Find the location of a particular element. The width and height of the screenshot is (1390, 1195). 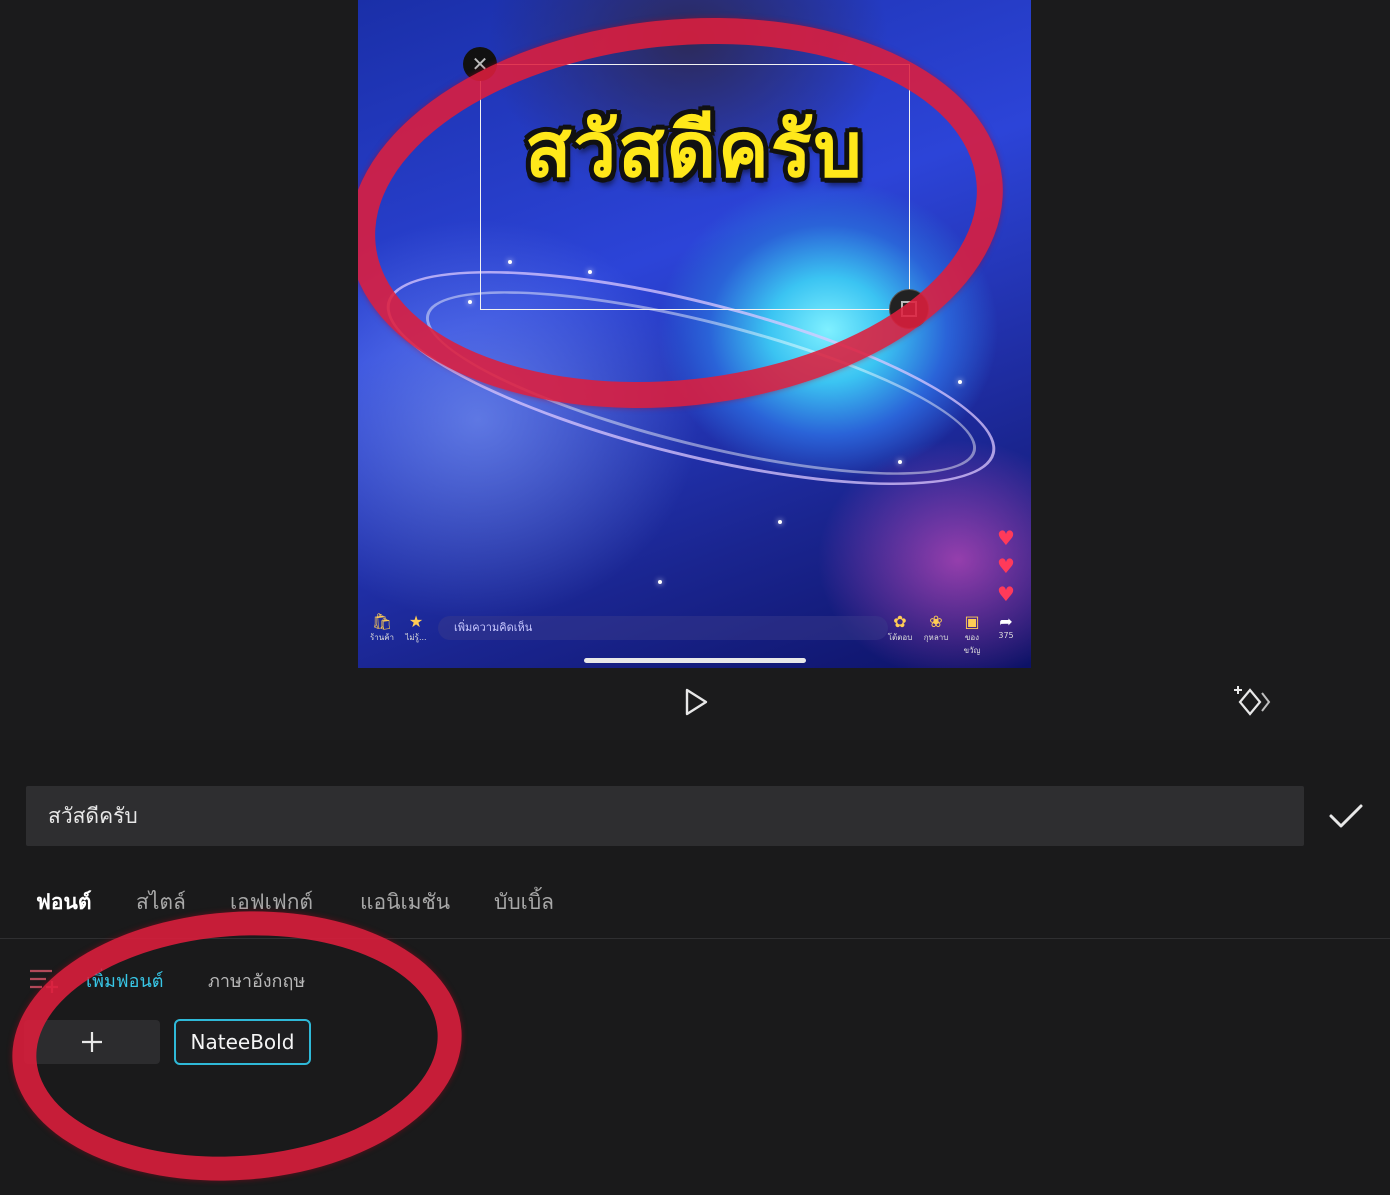

annotation-ellipse is located at coordinates (237, 1045).